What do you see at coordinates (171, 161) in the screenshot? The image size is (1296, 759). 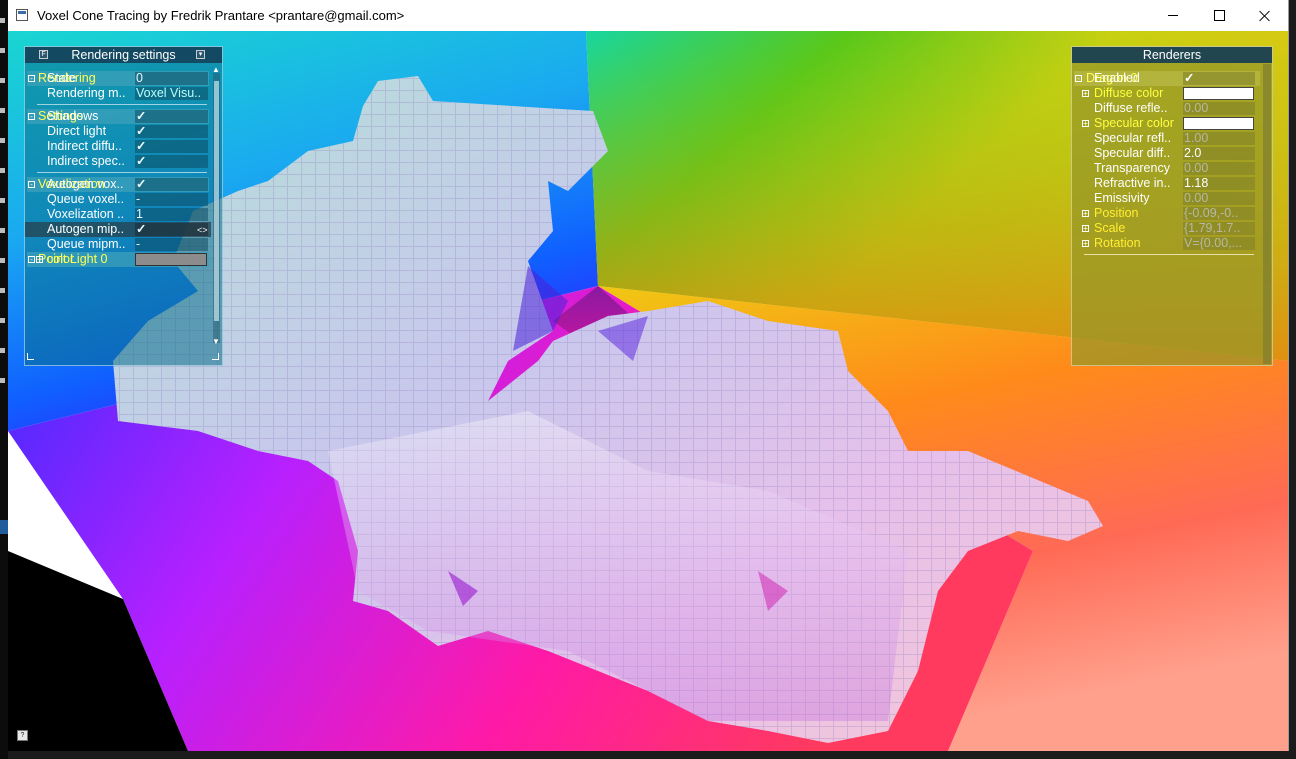 I see `indirect-specular-checkbox: ✓` at bounding box center [171, 161].